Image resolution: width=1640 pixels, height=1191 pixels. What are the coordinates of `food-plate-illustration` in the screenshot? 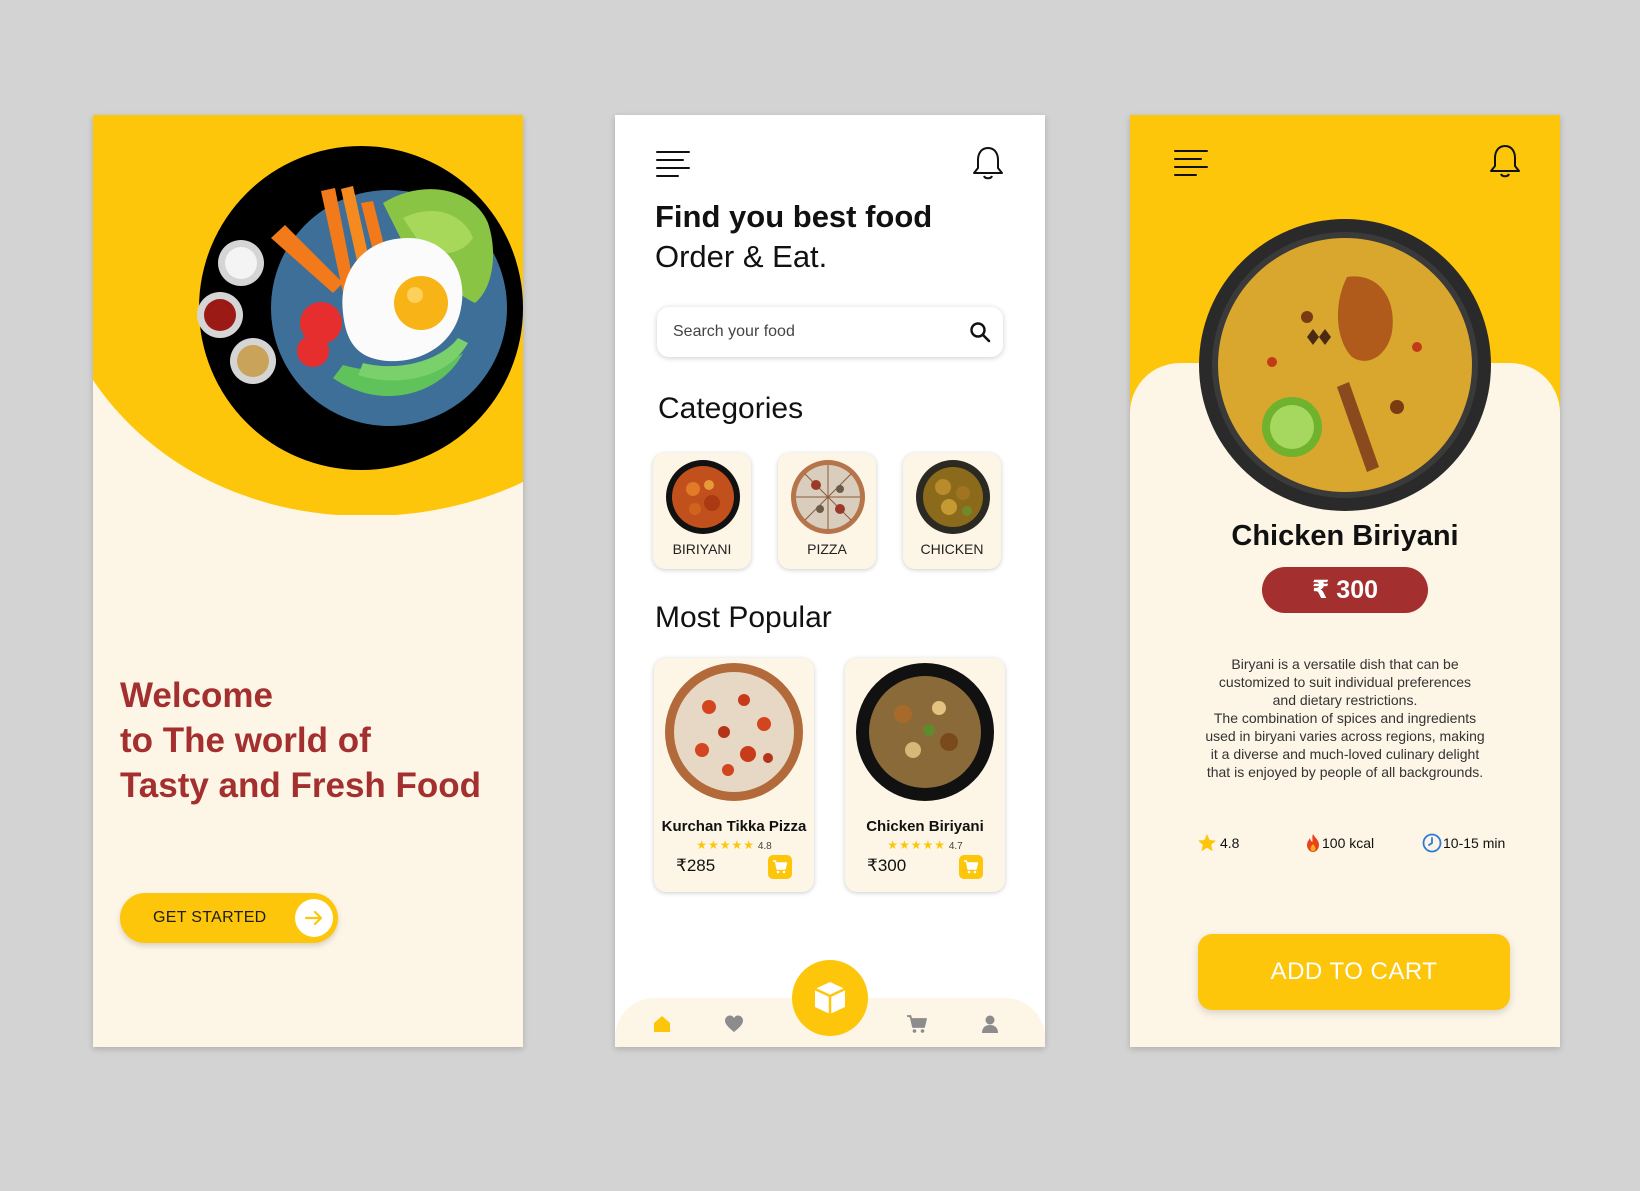 It's located at (360, 308).